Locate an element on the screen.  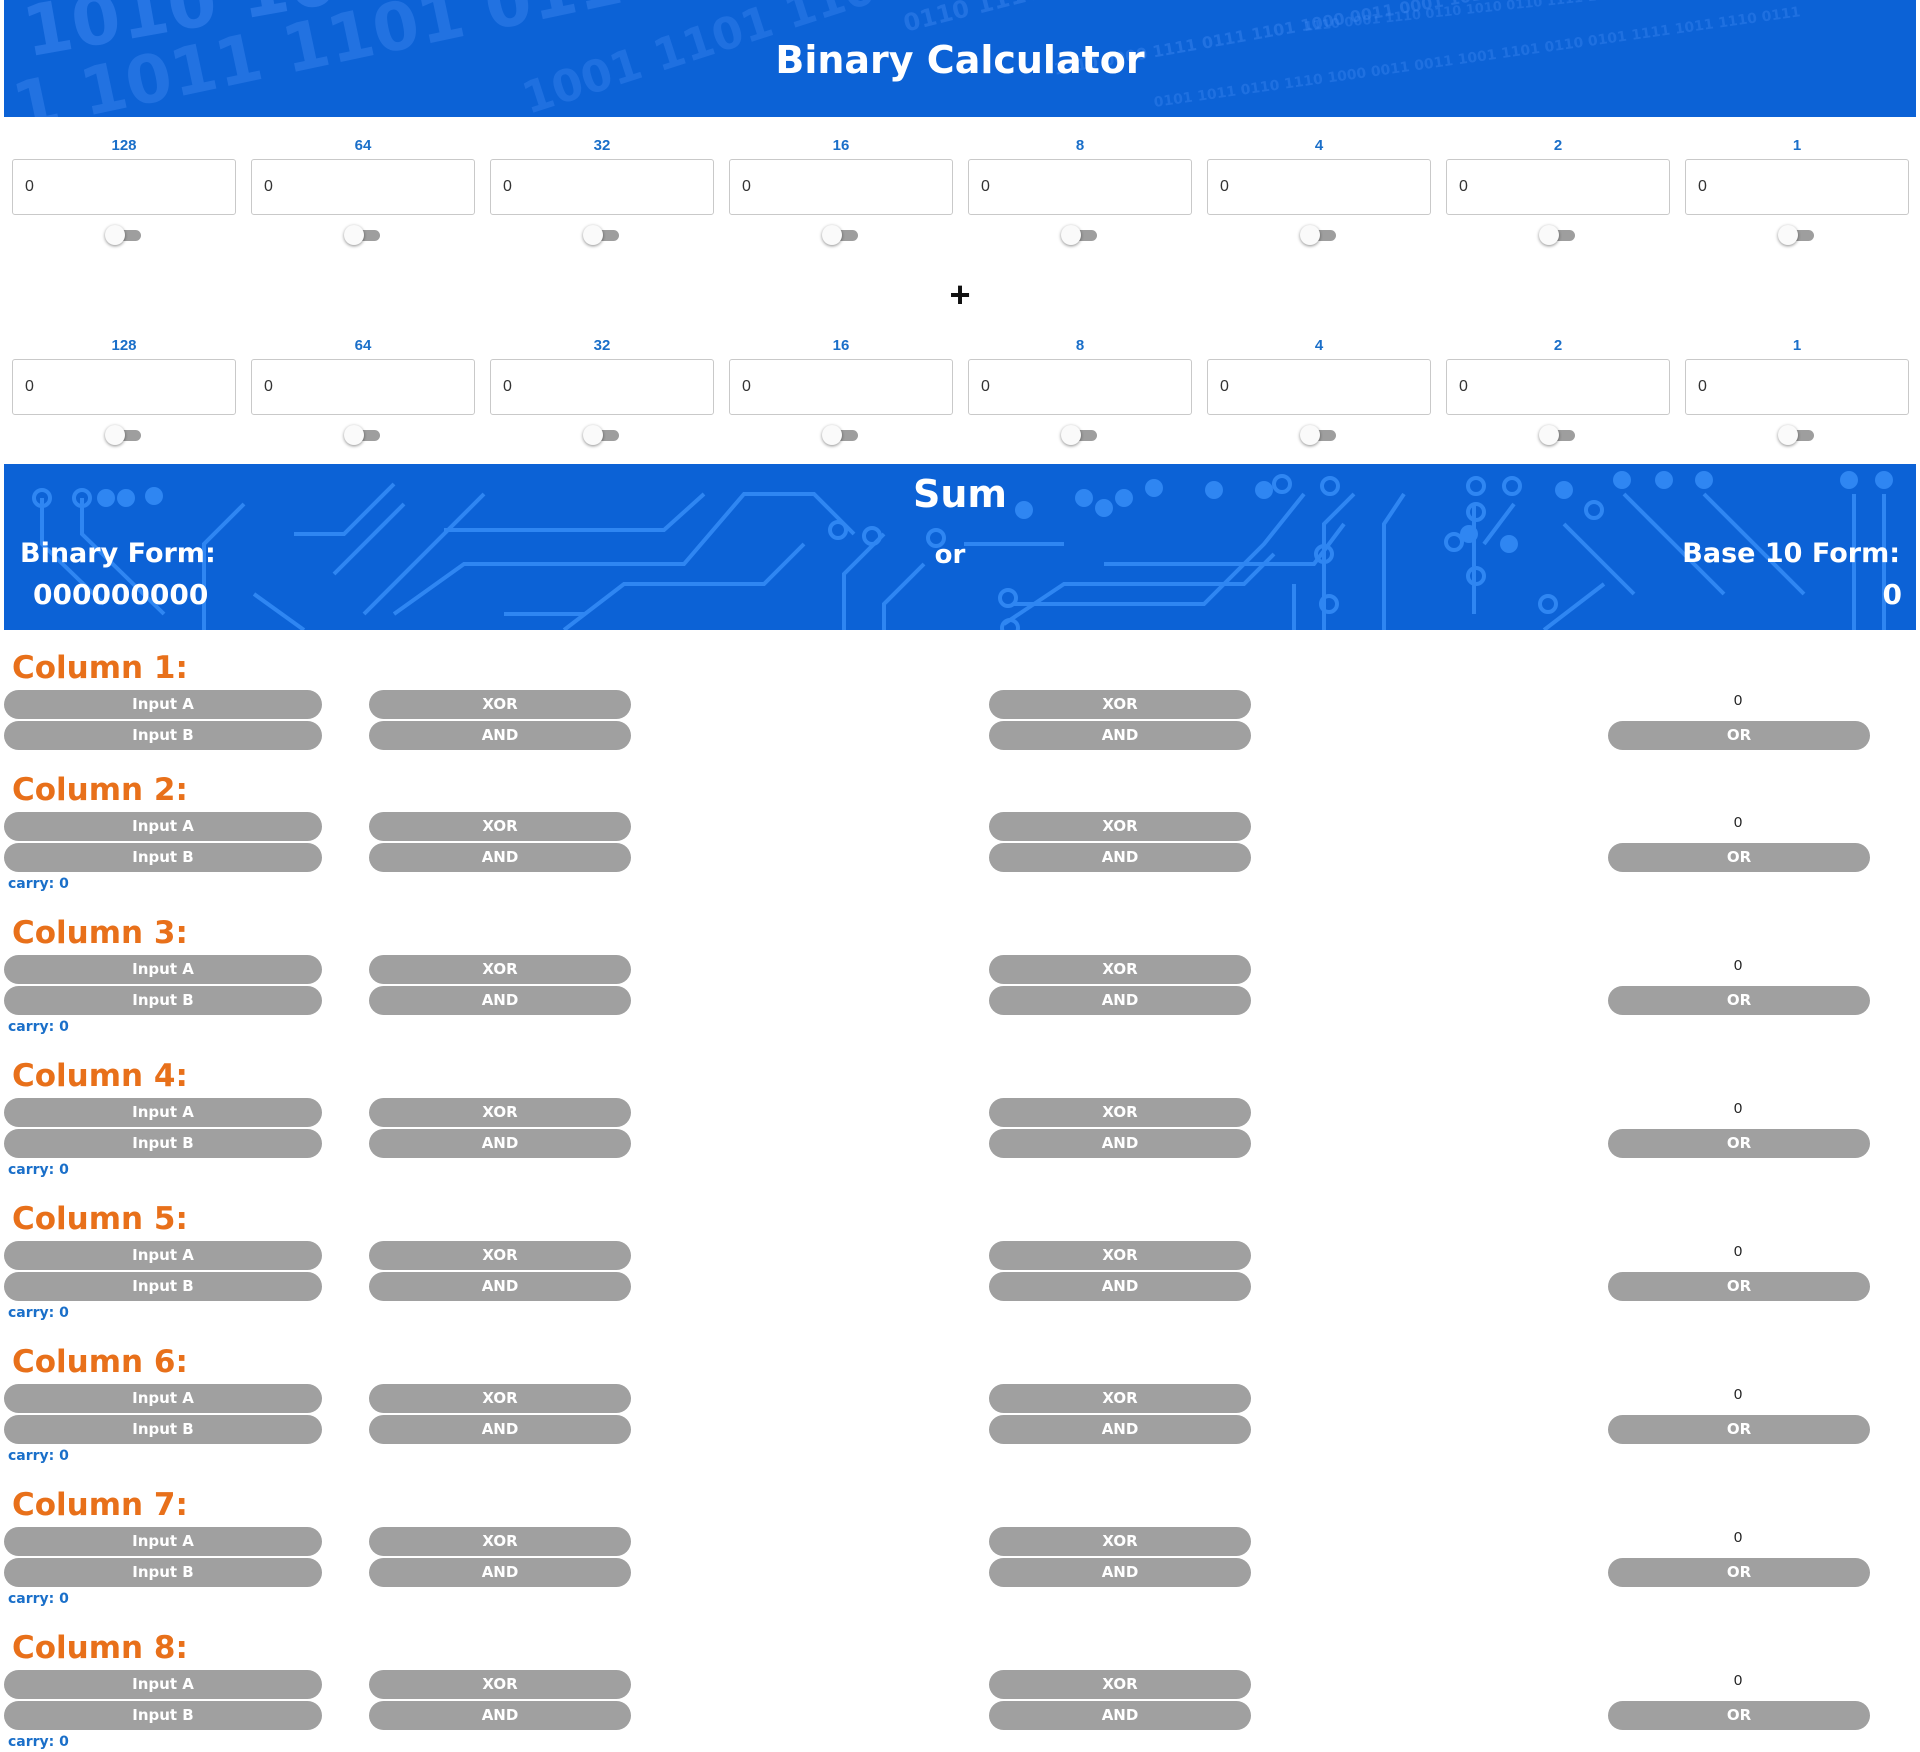
input-a-bit-64: 64 is located at coordinates (363, 191).